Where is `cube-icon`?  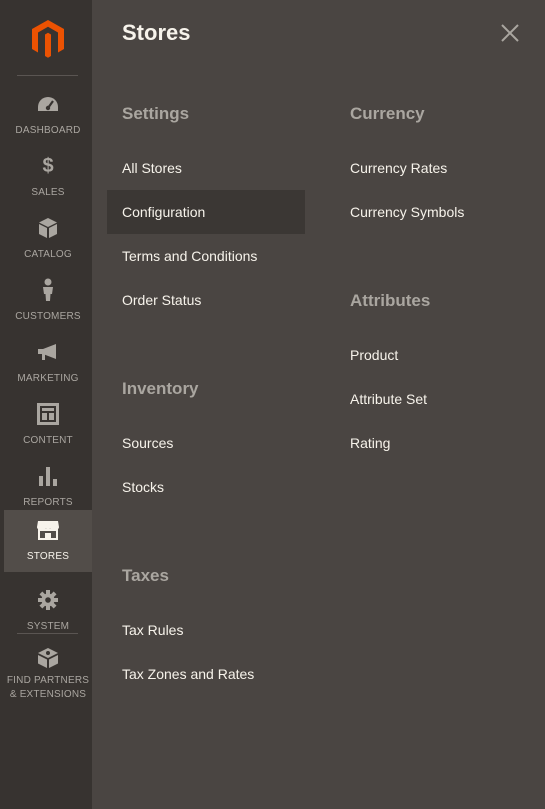 cube-icon is located at coordinates (48, 228).